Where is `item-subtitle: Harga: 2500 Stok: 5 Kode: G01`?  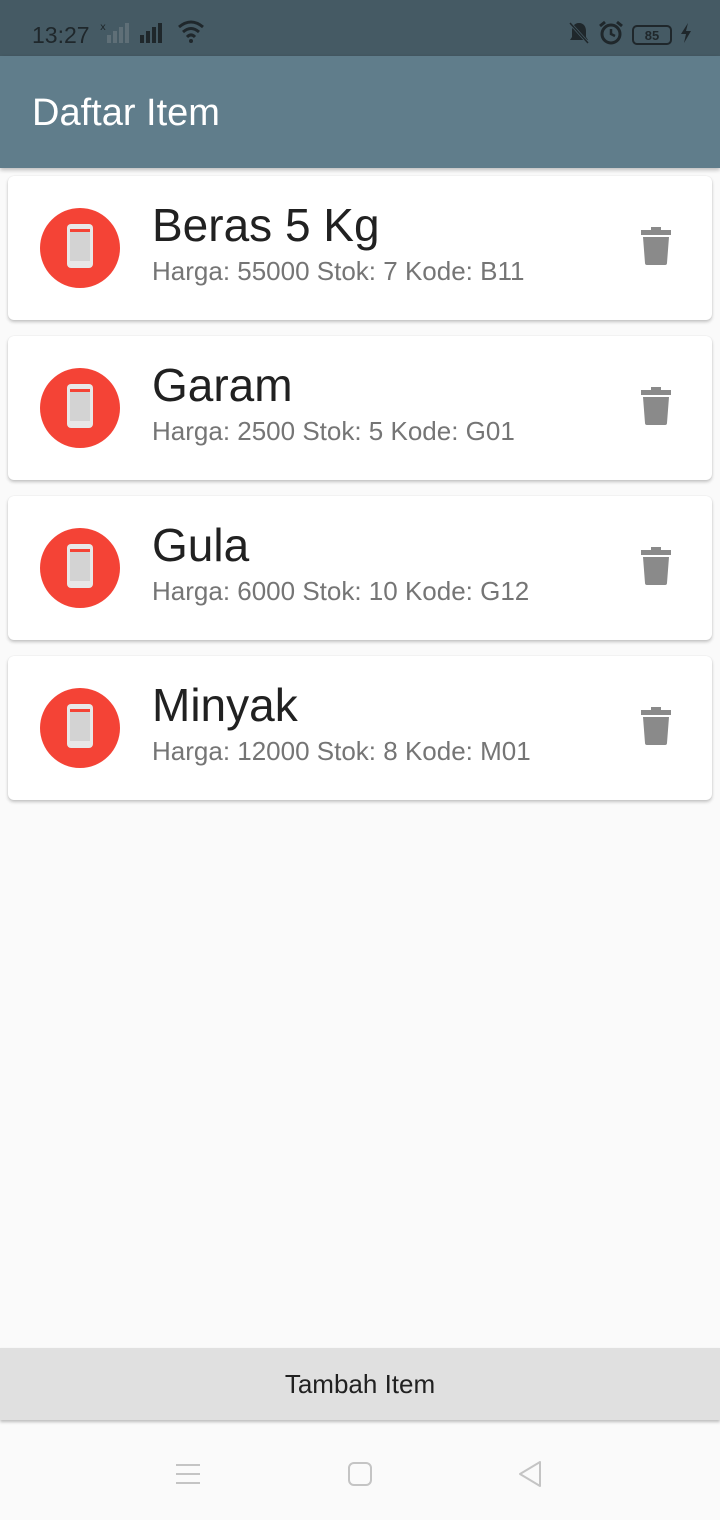
item-subtitle: Harga: 2500 Stok: 5 Kode: G01 is located at coordinates (333, 431).